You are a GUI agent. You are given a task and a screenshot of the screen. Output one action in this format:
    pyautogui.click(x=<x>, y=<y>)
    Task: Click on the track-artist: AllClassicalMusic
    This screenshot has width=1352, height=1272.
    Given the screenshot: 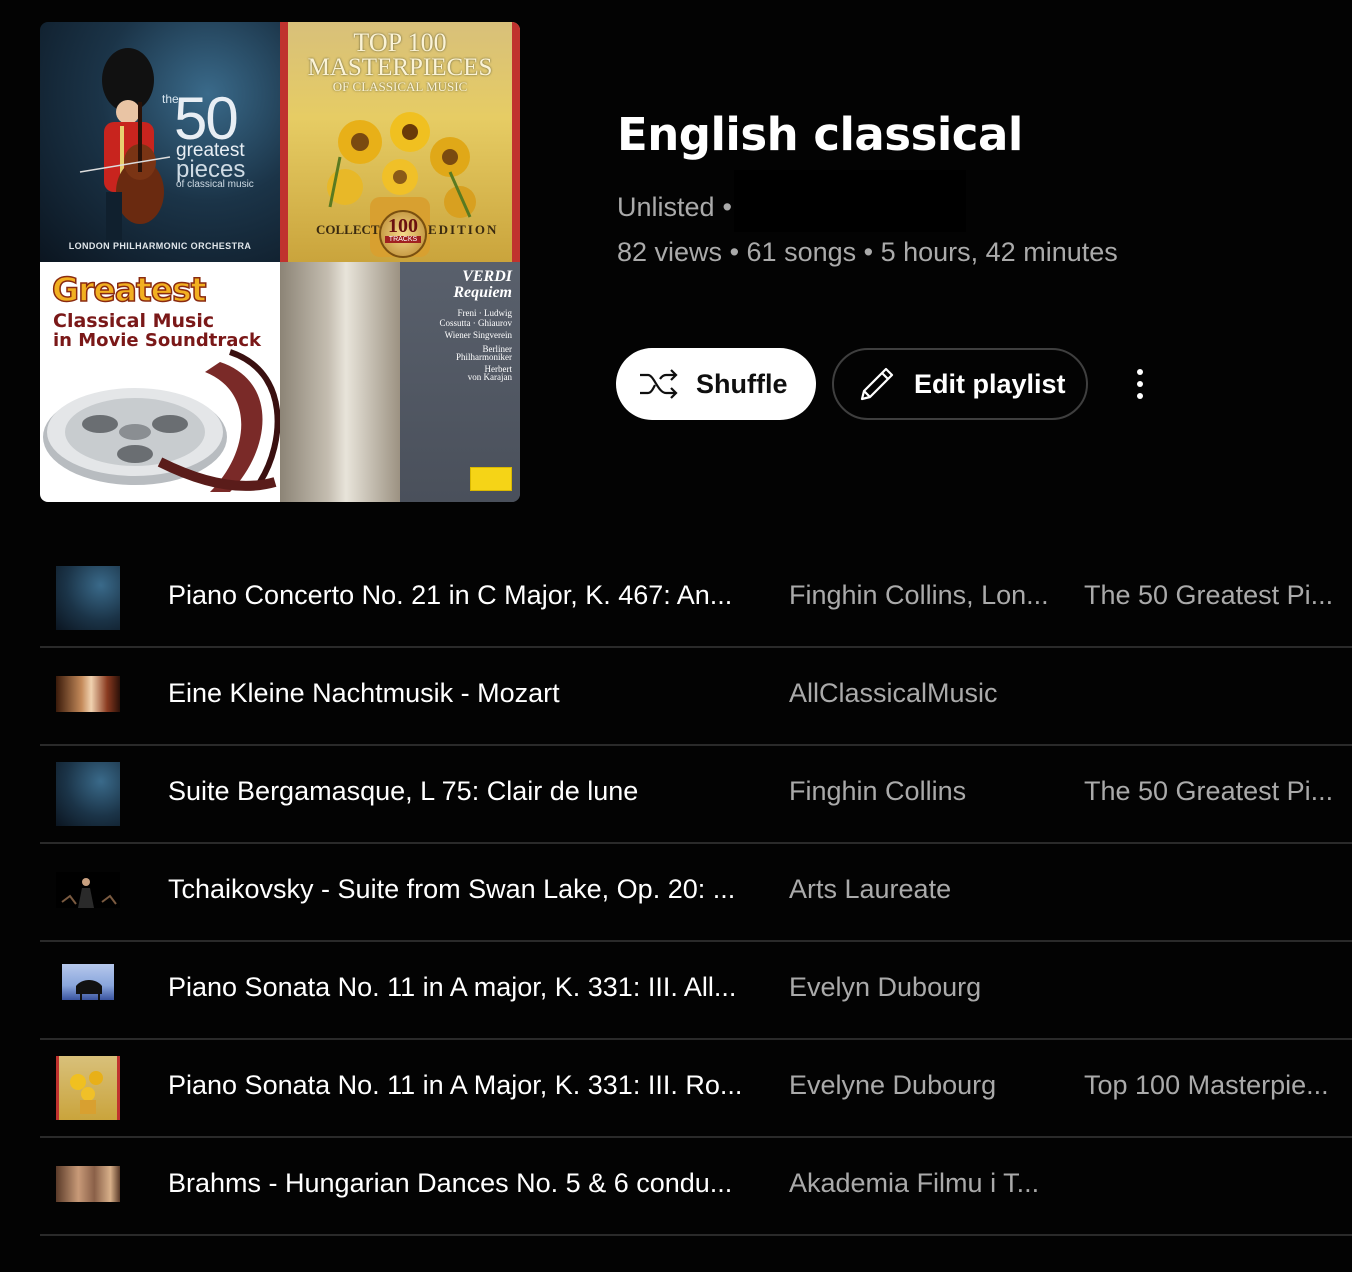 What is the action you would take?
    pyautogui.click(x=920, y=693)
    